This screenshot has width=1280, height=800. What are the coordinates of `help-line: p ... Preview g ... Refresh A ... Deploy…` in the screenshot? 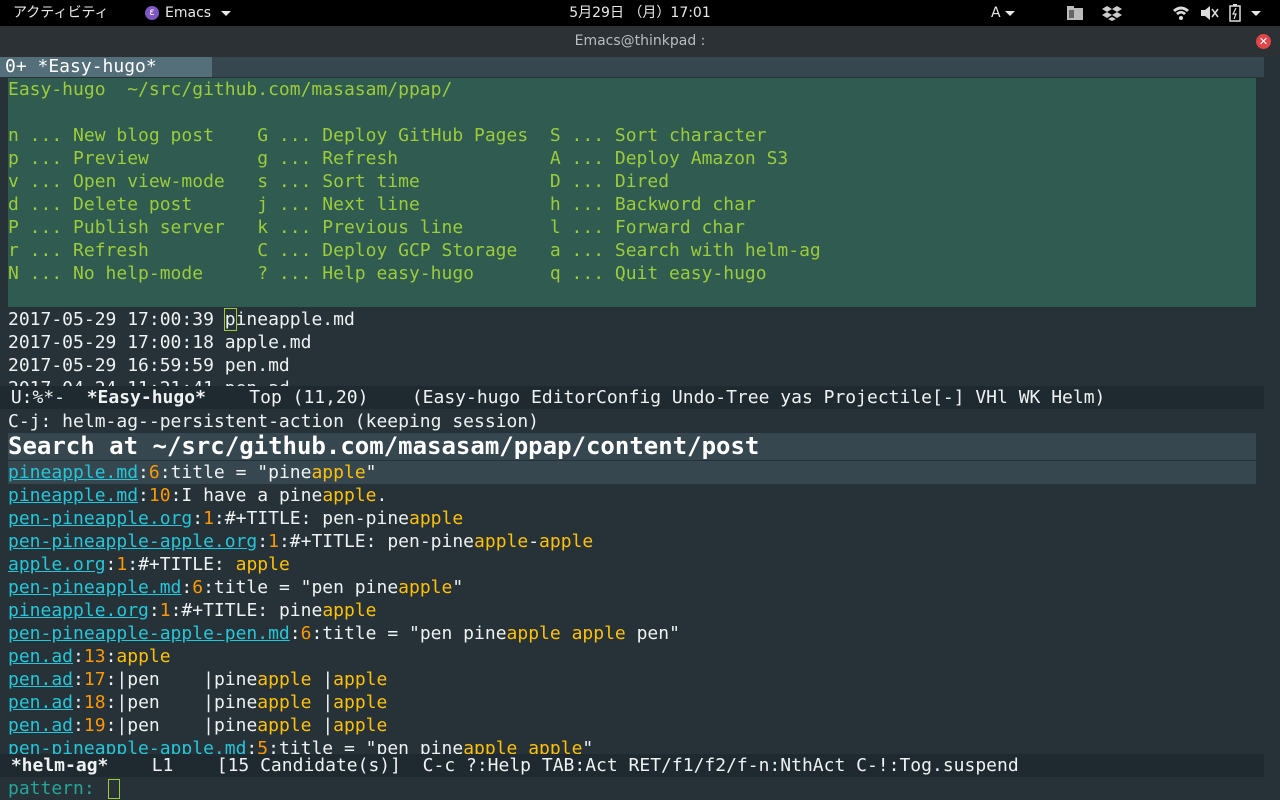 It's located at (398, 158).